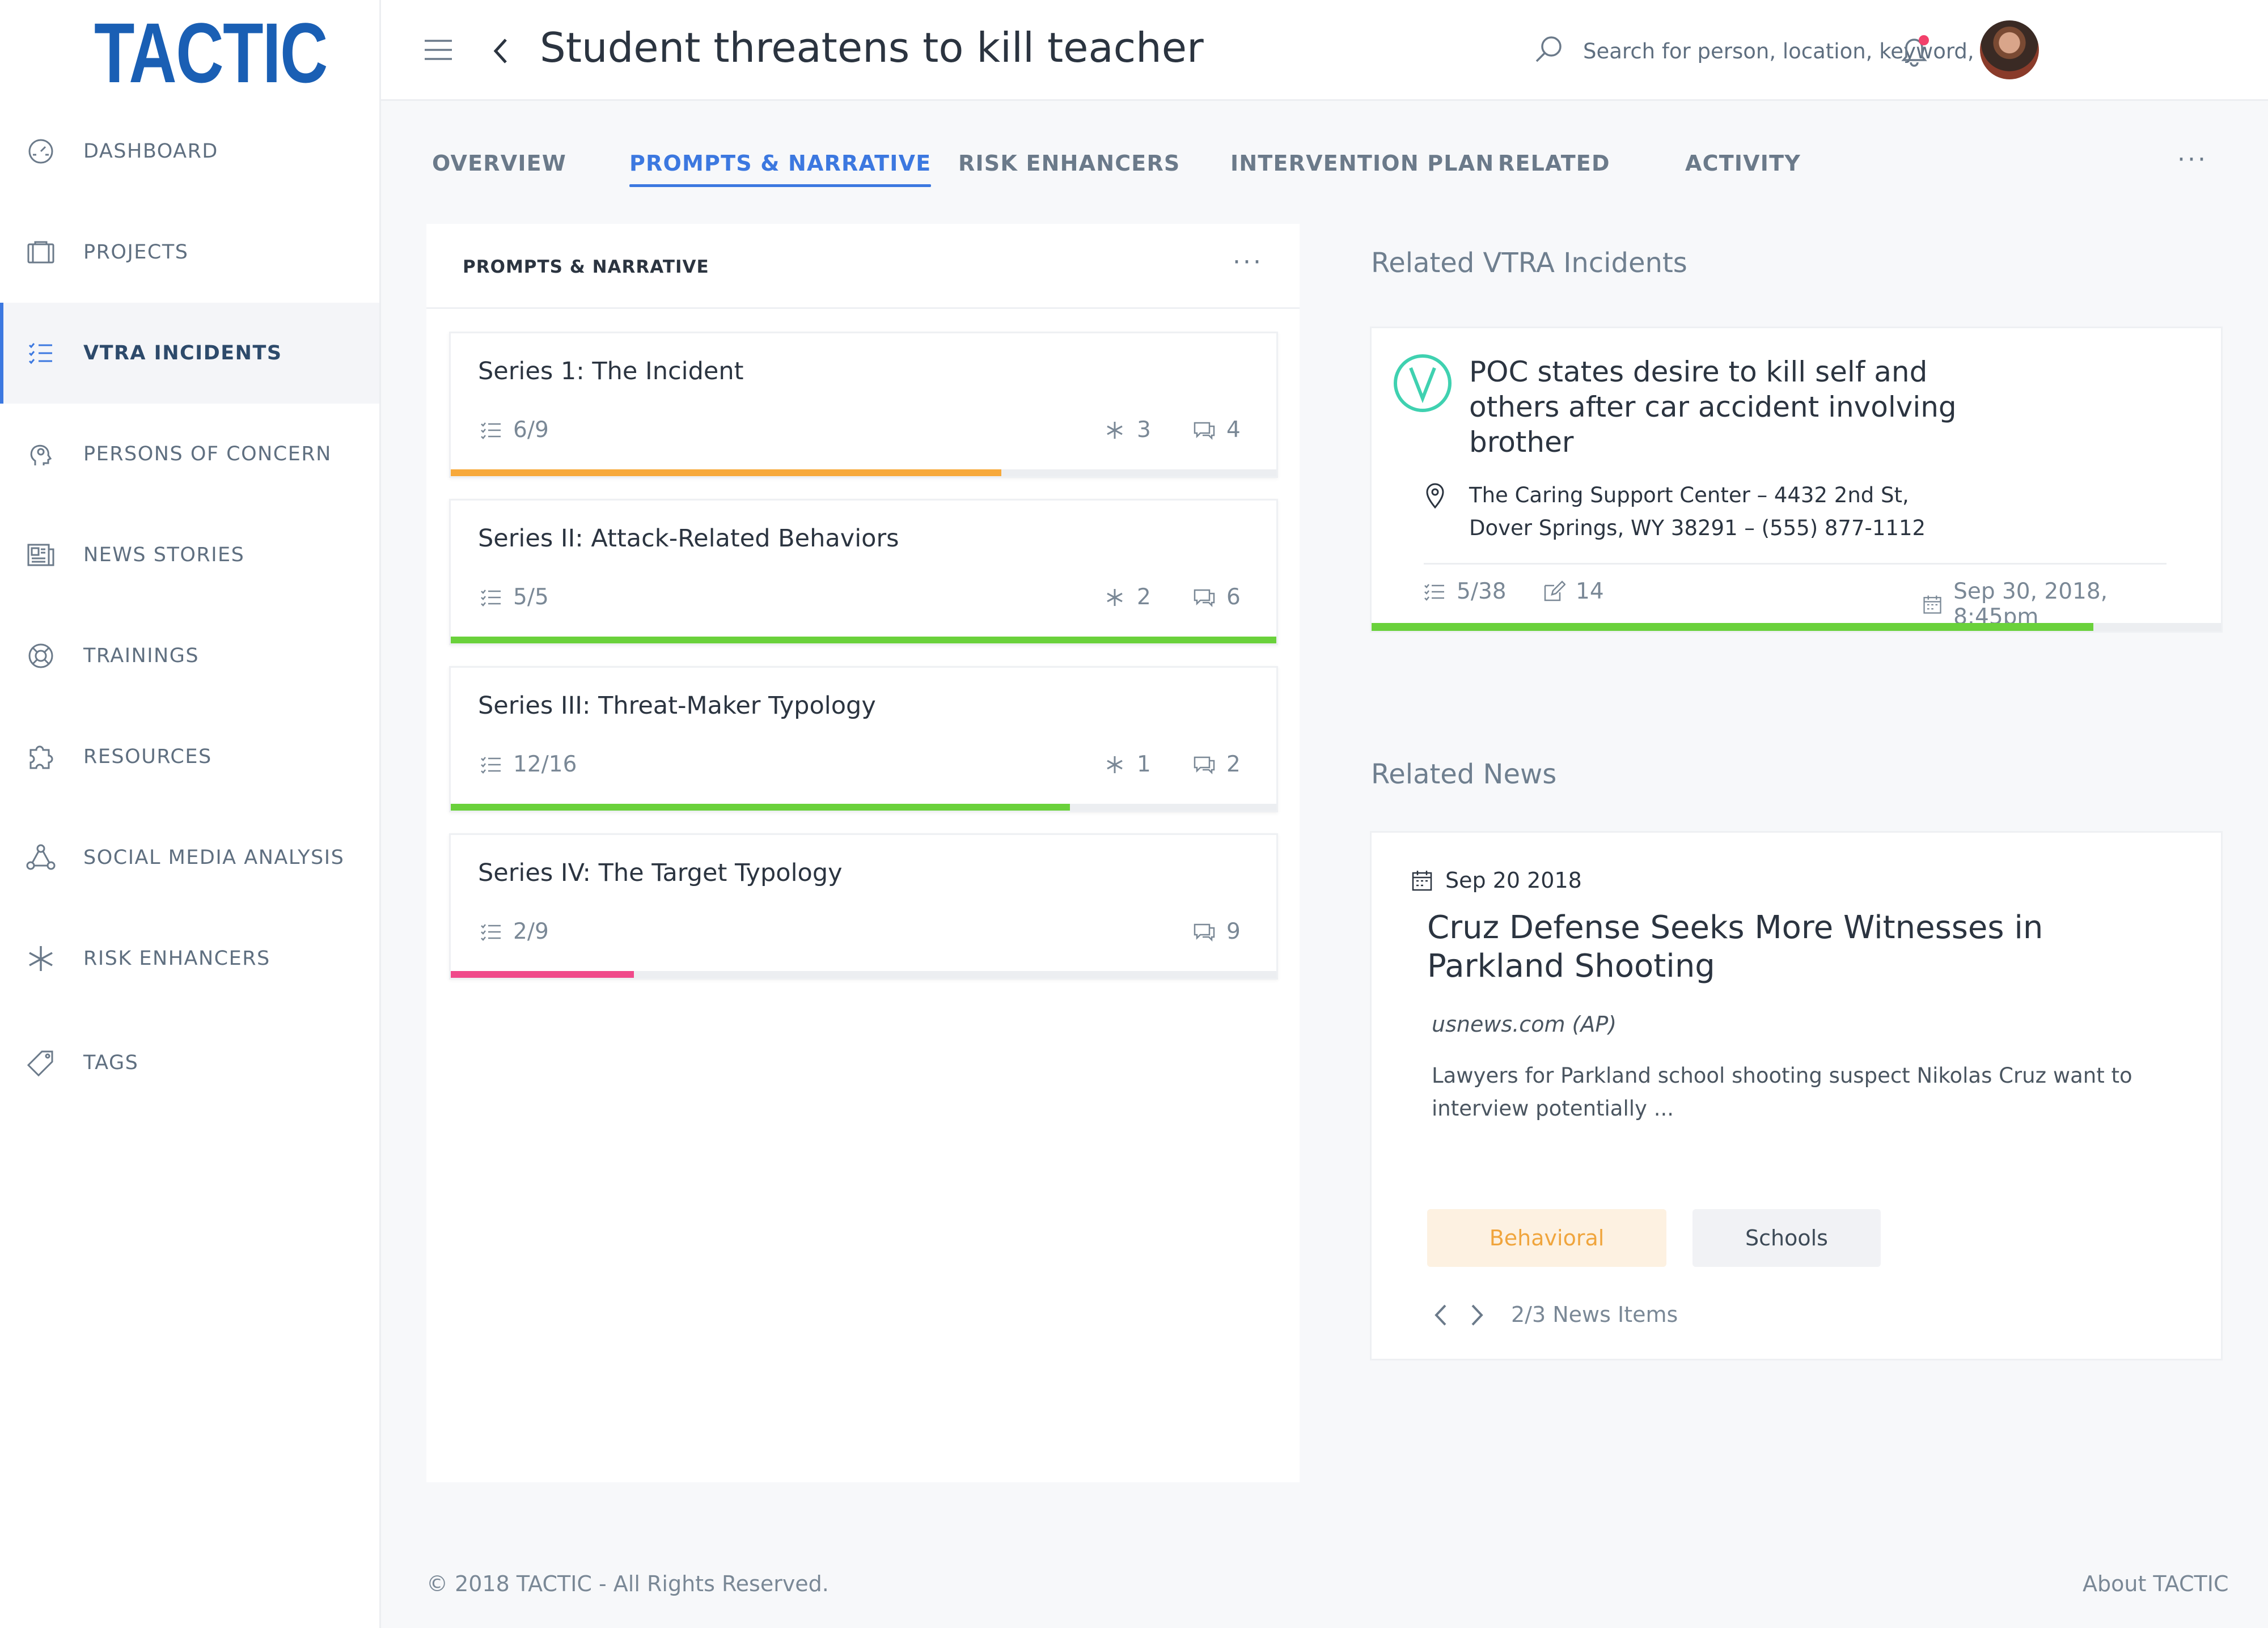 This screenshot has width=2268, height=1628. I want to click on sidebar-item-projects: PROJECTS, so click(189, 253).